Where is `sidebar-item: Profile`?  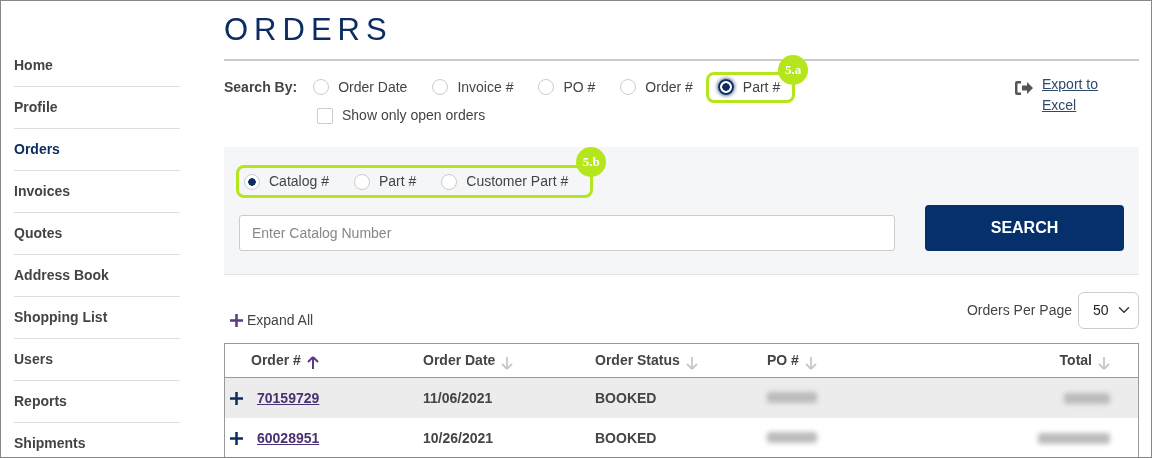
sidebar-item: Profile is located at coordinates (36, 107).